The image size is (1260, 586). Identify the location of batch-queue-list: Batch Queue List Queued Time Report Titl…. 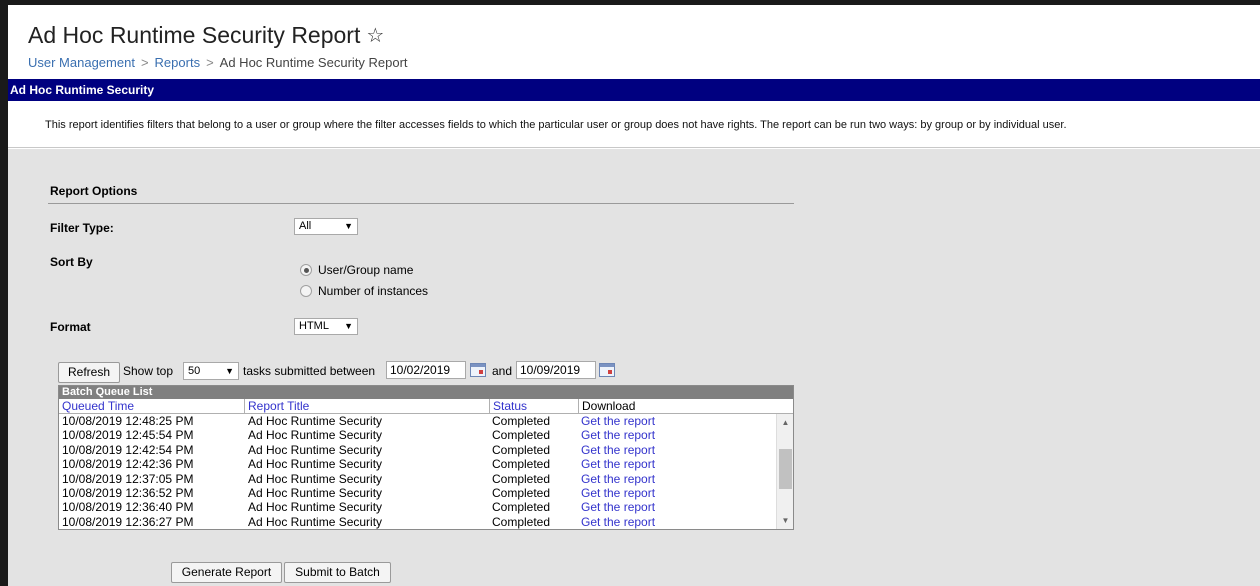
(426, 457).